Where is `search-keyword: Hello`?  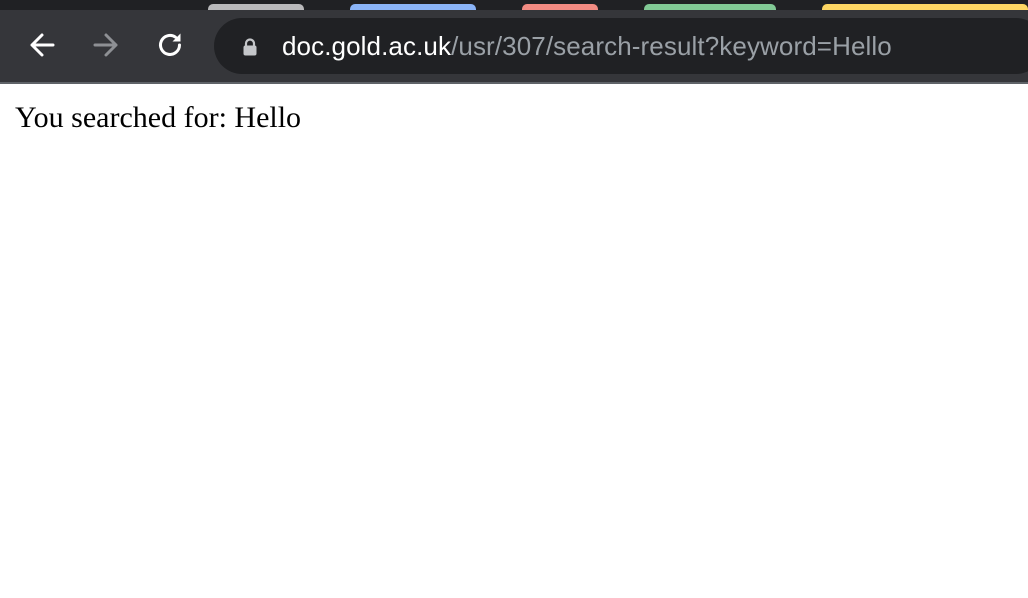
search-keyword: Hello is located at coordinates (268, 117).